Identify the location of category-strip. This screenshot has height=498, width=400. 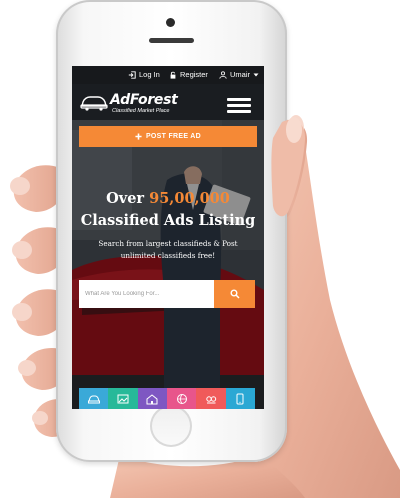
(167, 398).